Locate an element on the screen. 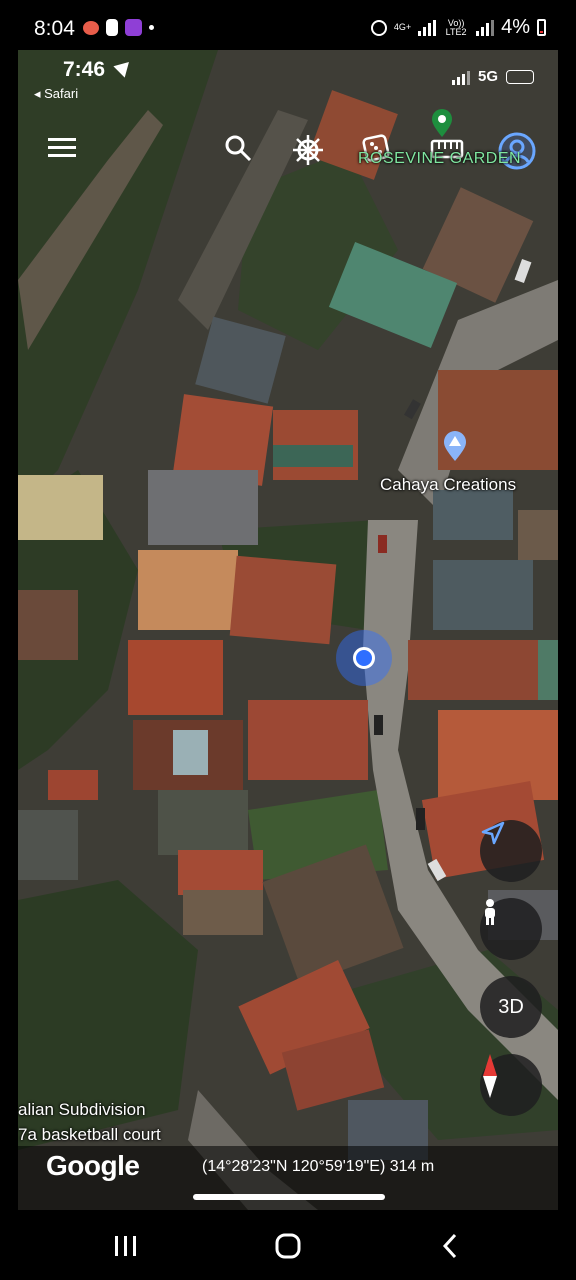 The width and height of the screenshot is (576, 1280). google-logo: Google is located at coordinates (93, 1165).